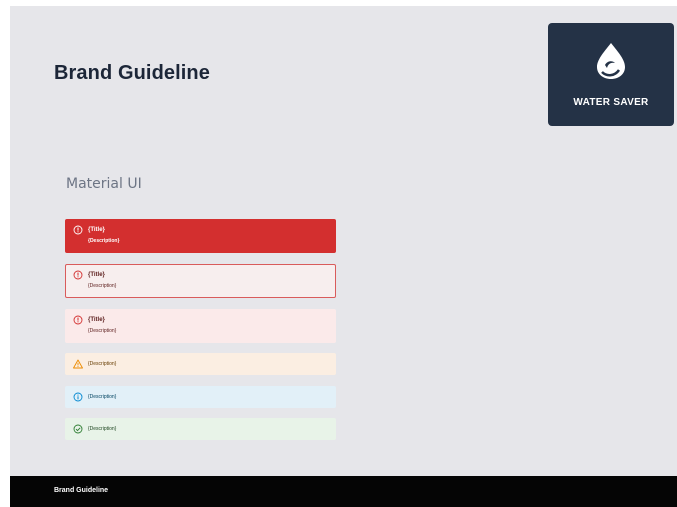 The image size is (677, 507). Describe the element at coordinates (132, 73) in the screenshot. I see `page-title: Brand Guideline` at that location.